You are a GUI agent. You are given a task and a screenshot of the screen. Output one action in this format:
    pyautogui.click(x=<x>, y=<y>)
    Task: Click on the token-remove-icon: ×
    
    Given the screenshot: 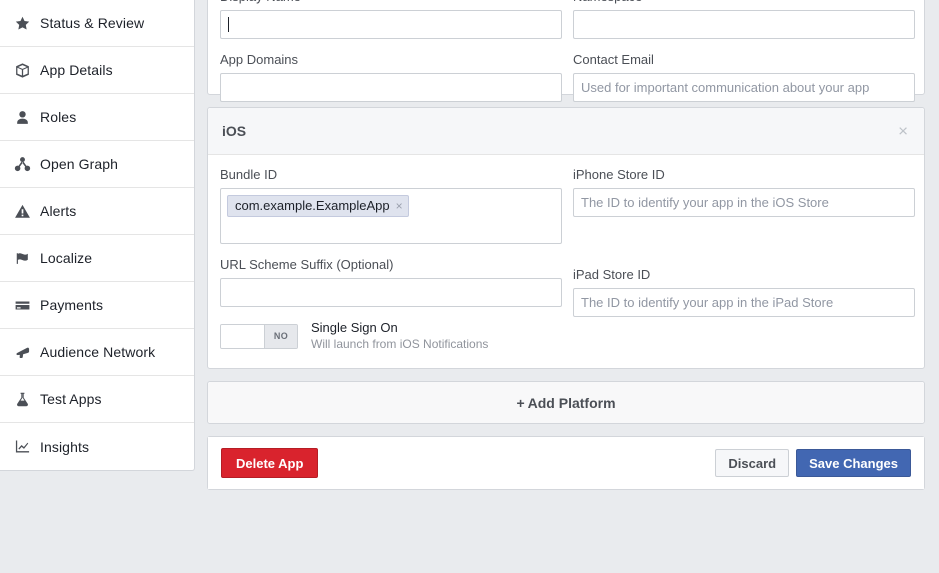 What is the action you would take?
    pyautogui.click(x=399, y=206)
    